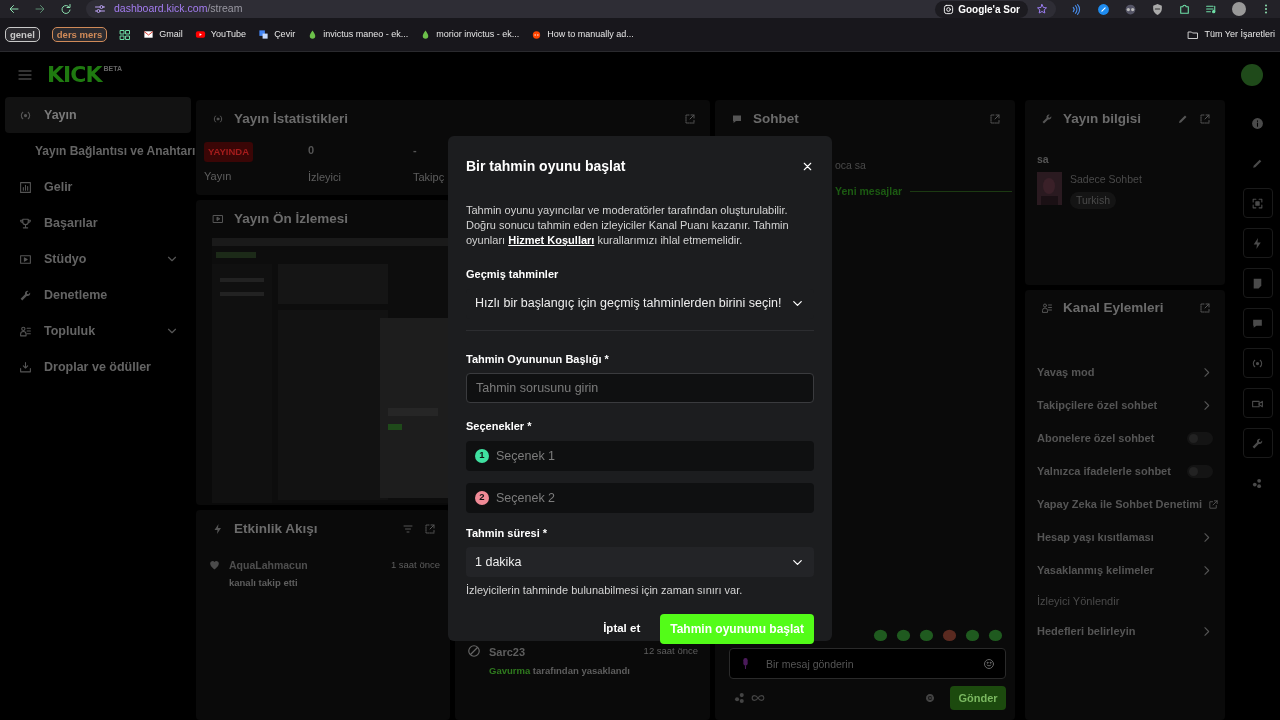 This screenshot has width=1280, height=720. Describe the element at coordinates (74, 74) in the screenshot. I see `logo: KICK` at that location.